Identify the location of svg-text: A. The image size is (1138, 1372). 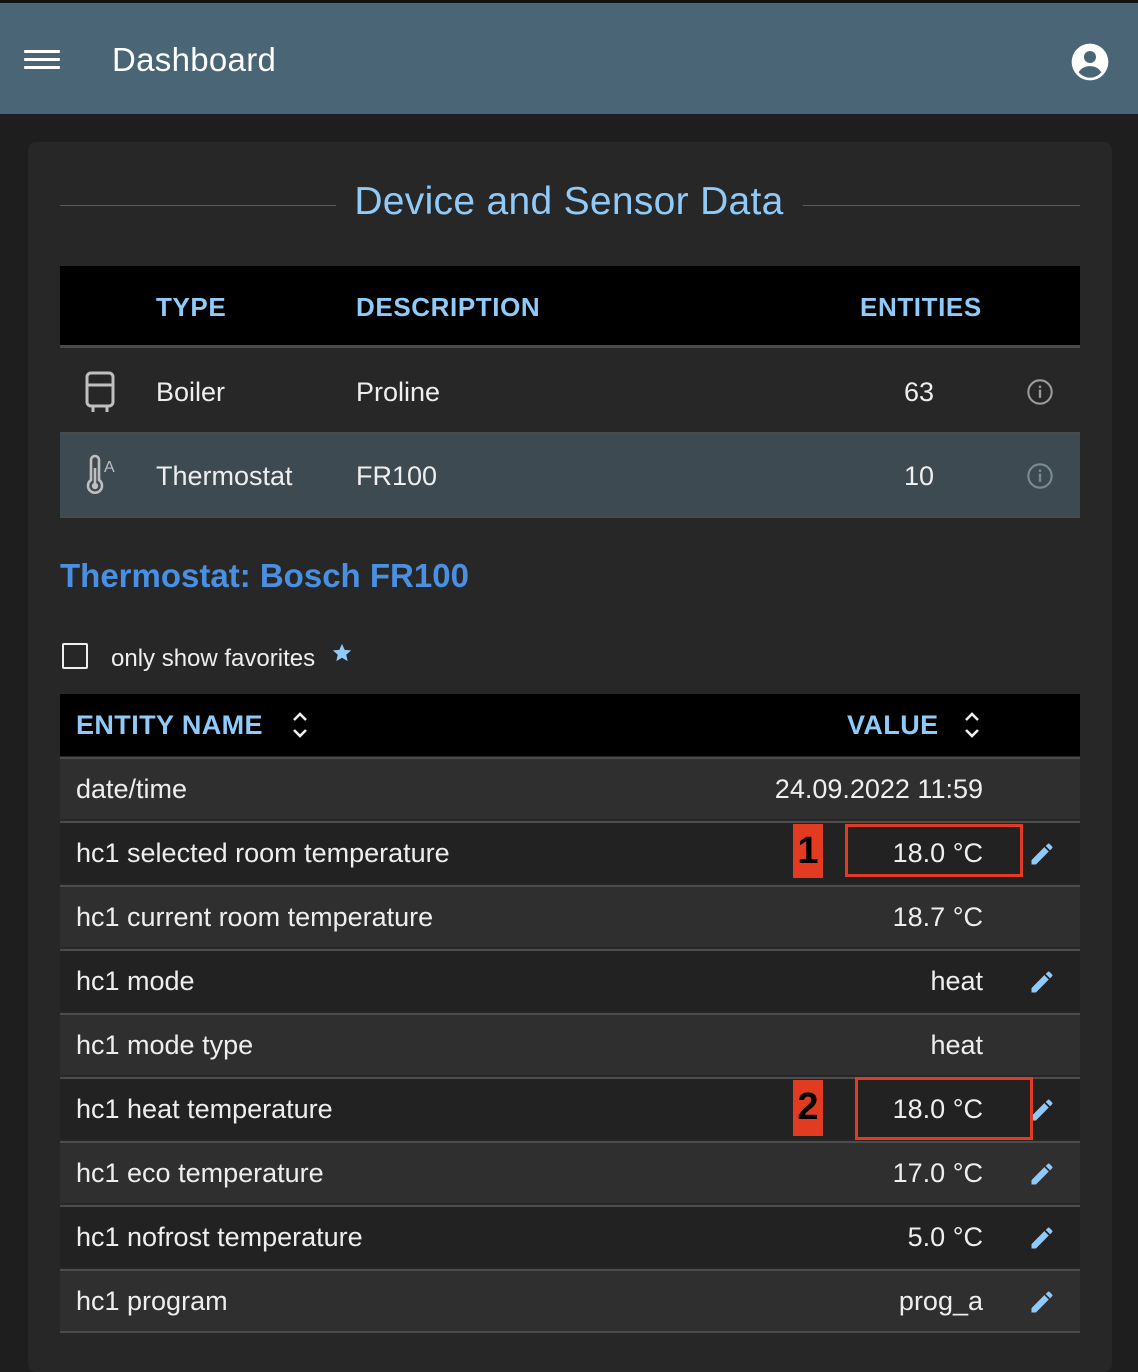
(109, 467).